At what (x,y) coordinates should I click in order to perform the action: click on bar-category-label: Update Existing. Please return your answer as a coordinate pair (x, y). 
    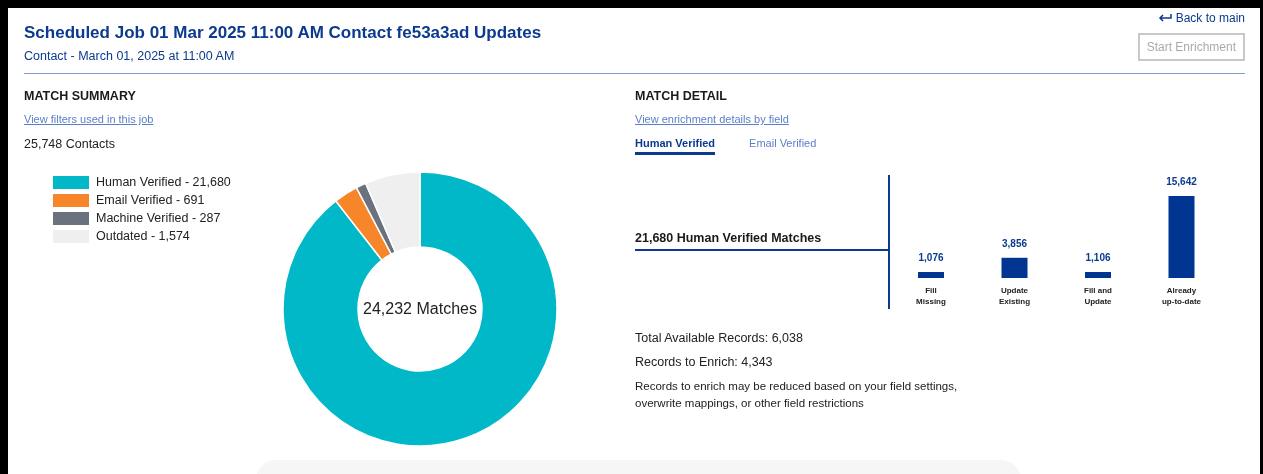
    Looking at the image, I should click on (1014, 296).